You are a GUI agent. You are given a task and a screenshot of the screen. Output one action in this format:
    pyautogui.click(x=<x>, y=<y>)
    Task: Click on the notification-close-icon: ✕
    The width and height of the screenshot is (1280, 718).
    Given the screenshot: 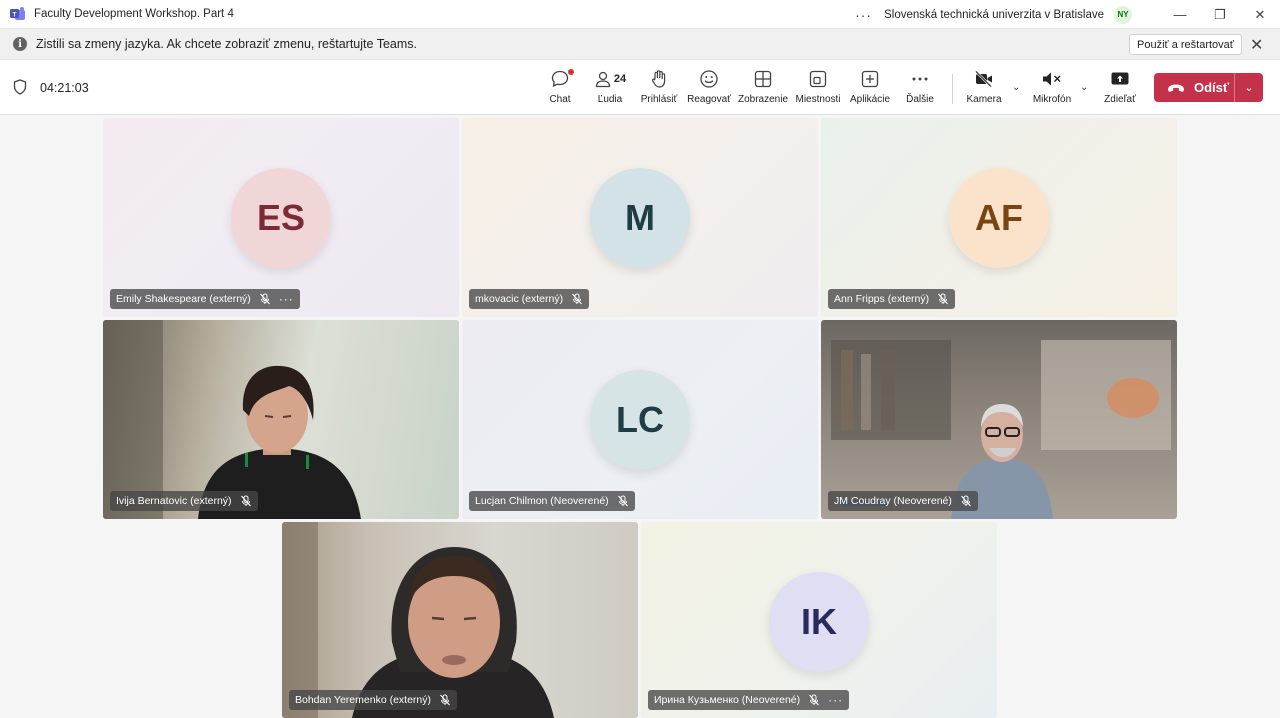 What is the action you would take?
    pyautogui.click(x=1256, y=45)
    